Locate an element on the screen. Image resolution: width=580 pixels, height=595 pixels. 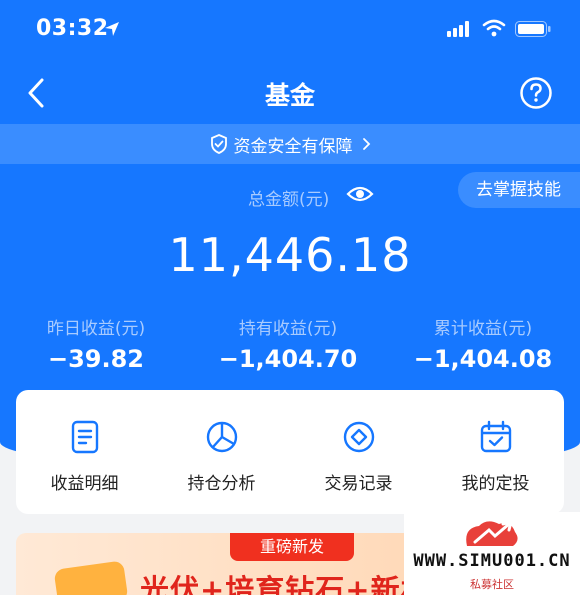
stat-holding-earnings: 持有收益(元) −1,404.70 is located at coordinates (288, 343).